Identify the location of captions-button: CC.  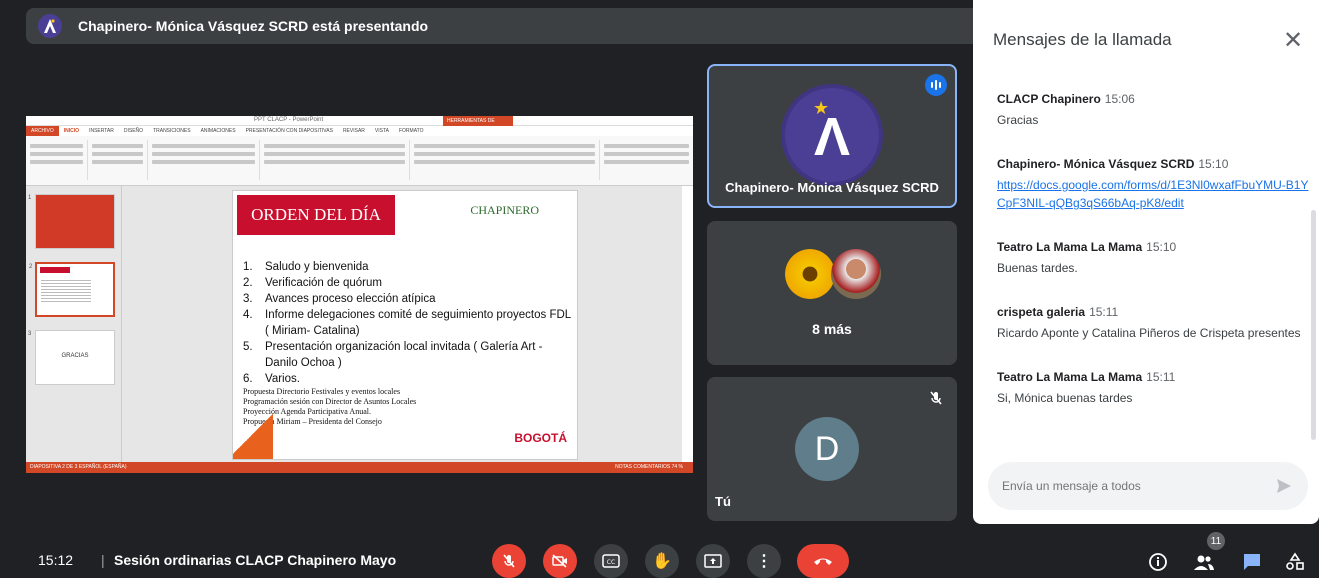
(611, 561).